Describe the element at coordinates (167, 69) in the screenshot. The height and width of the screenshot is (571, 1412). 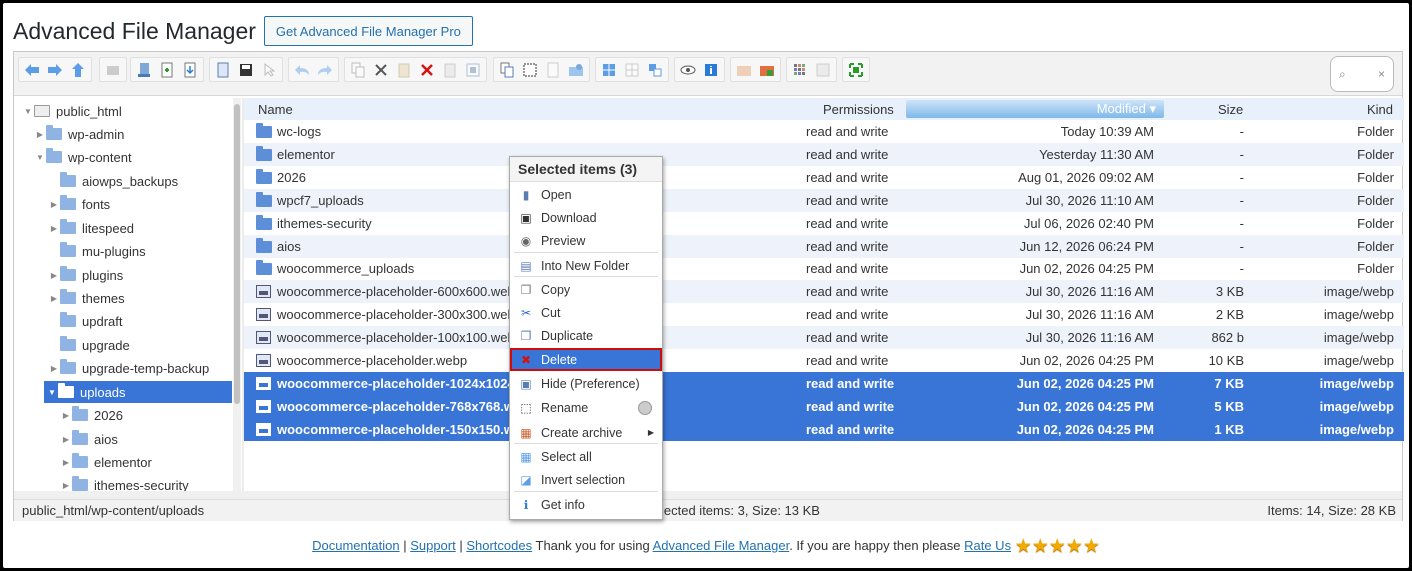
I see `new-file-icon` at that location.